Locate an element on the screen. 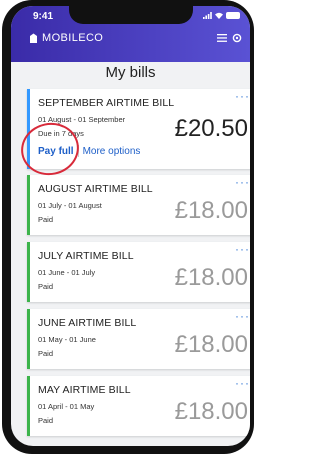  bill-dates: 01 June - 01 July is located at coordinates (67, 272).